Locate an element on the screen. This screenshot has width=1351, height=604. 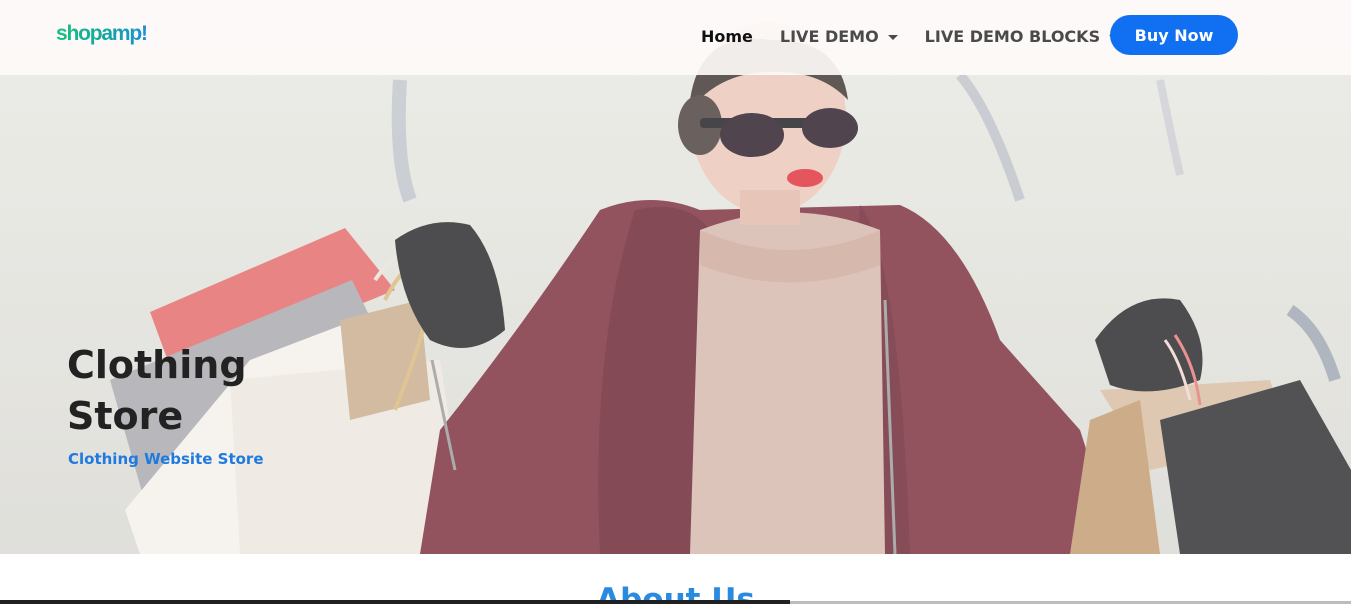
nav-item-live-demo-blocks: LIVE DEMO BLOCKS is located at coordinates (1022, 36).